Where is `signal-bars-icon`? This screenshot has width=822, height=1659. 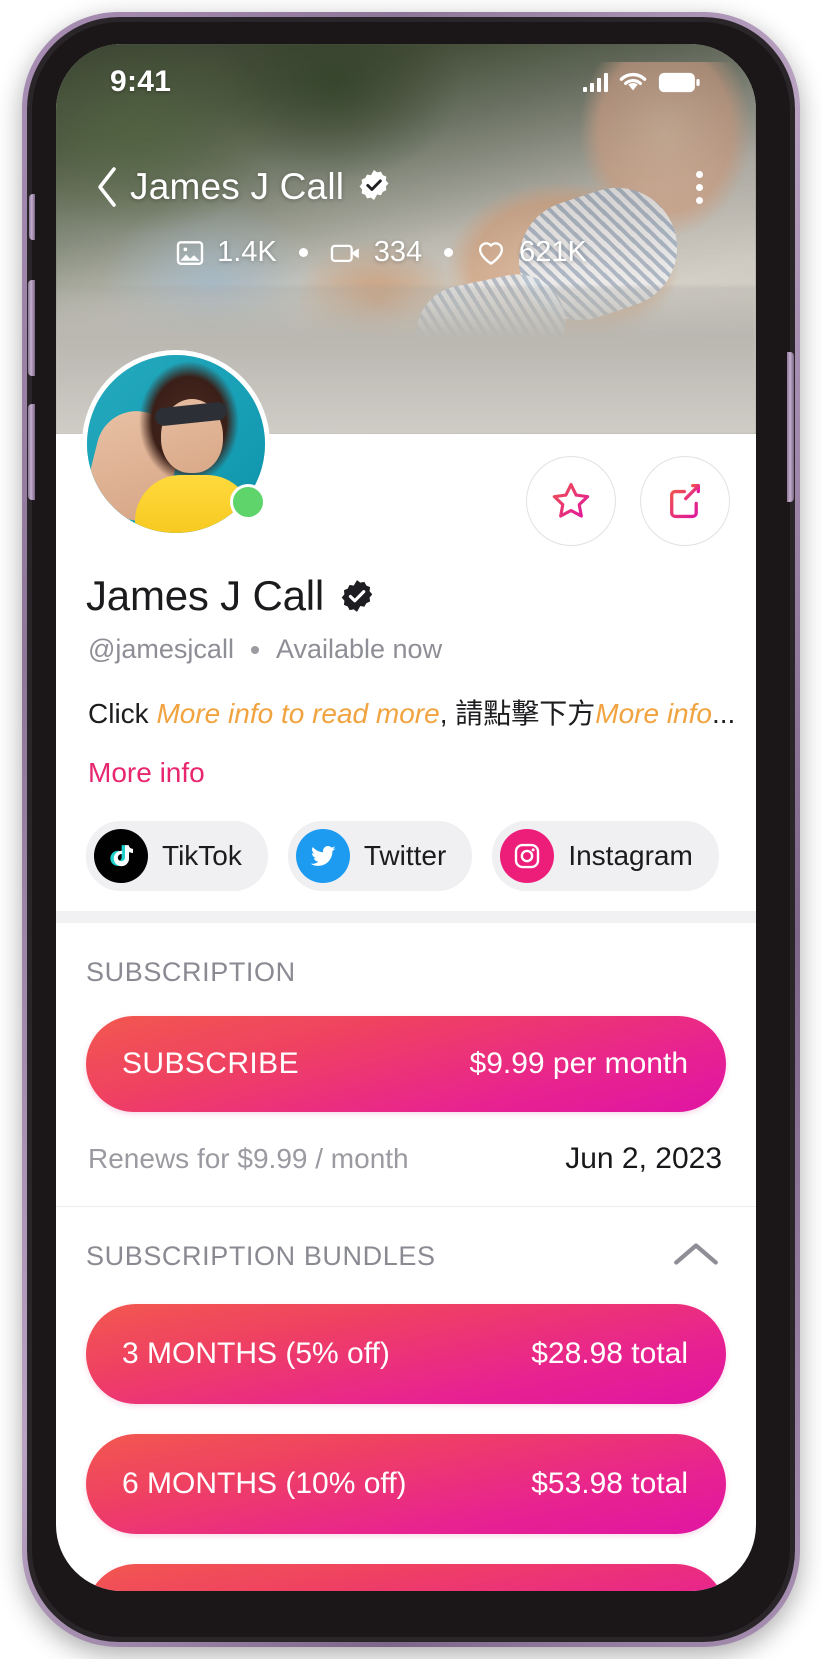
signal-bars-icon is located at coordinates (595, 82).